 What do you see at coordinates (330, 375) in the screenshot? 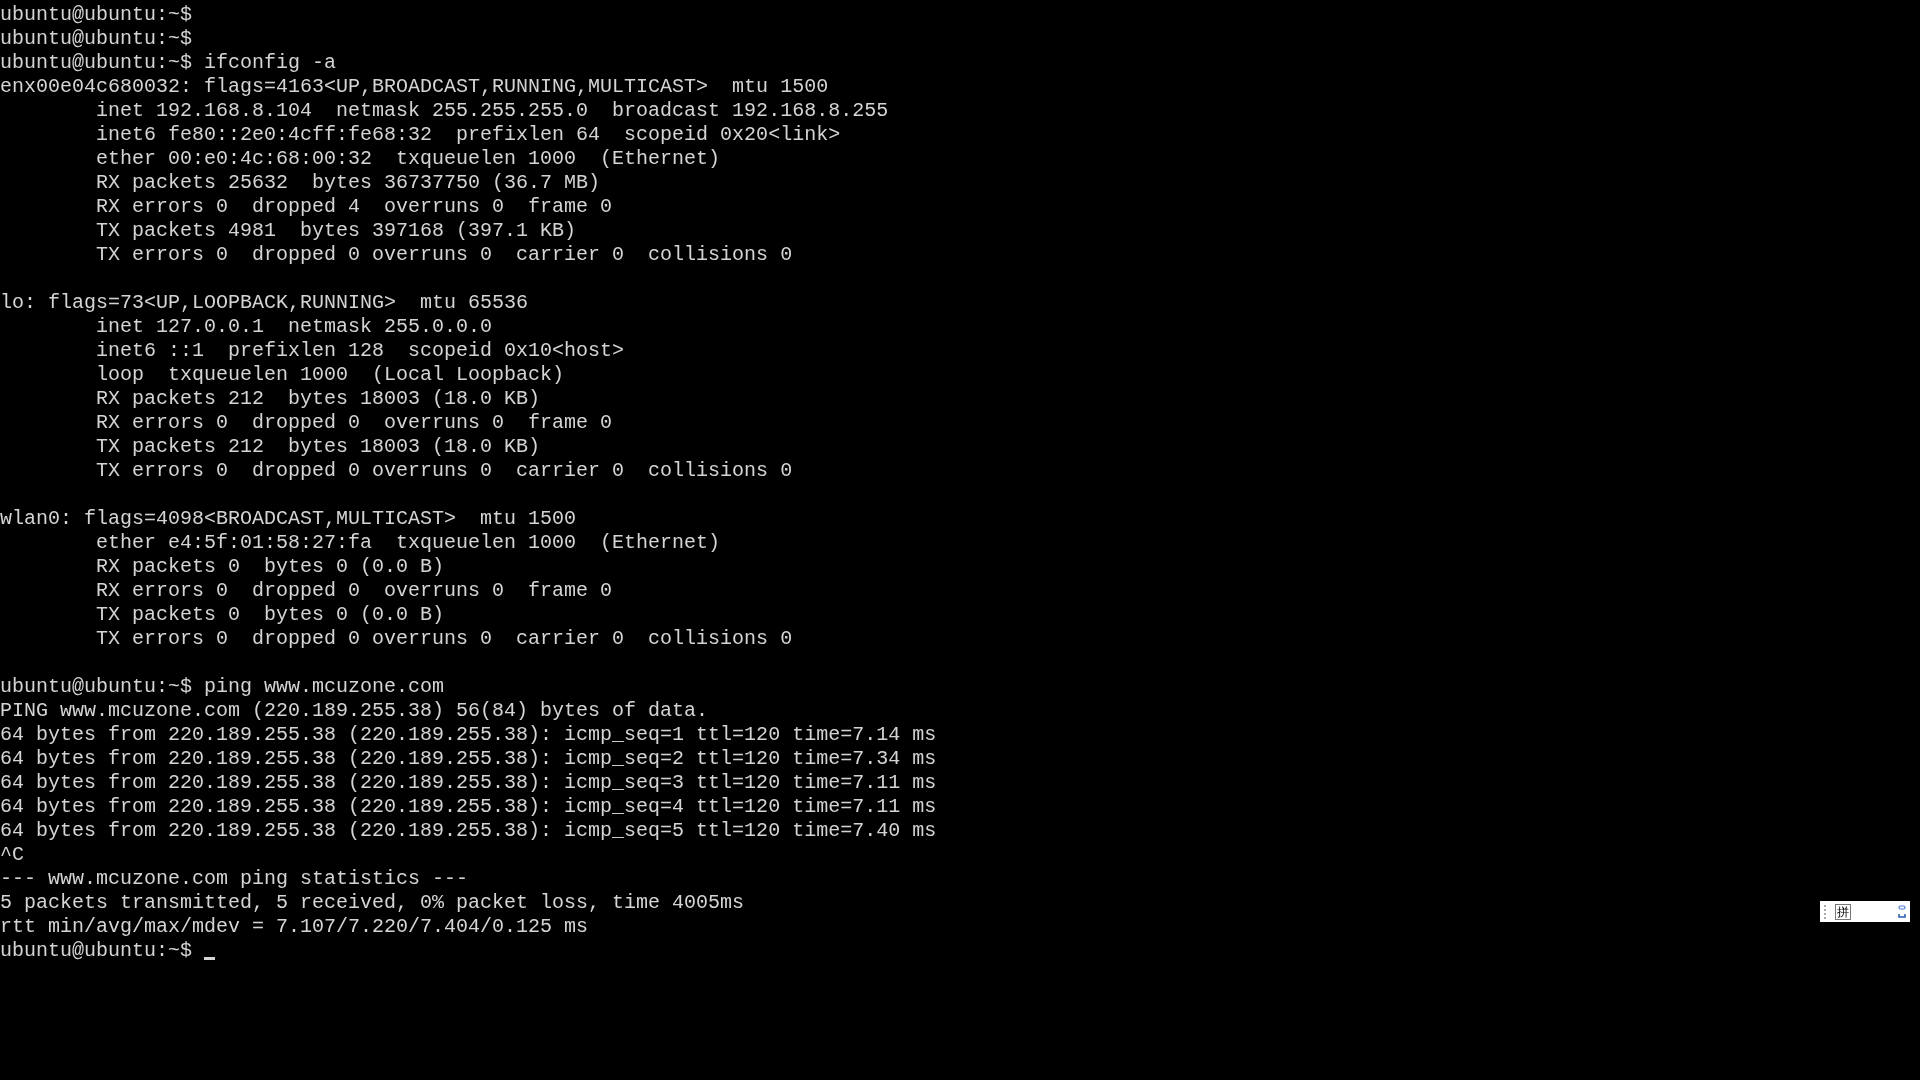
I see `terminal-line: loop txqueuelen 1000 (Local Loopback)` at bounding box center [330, 375].